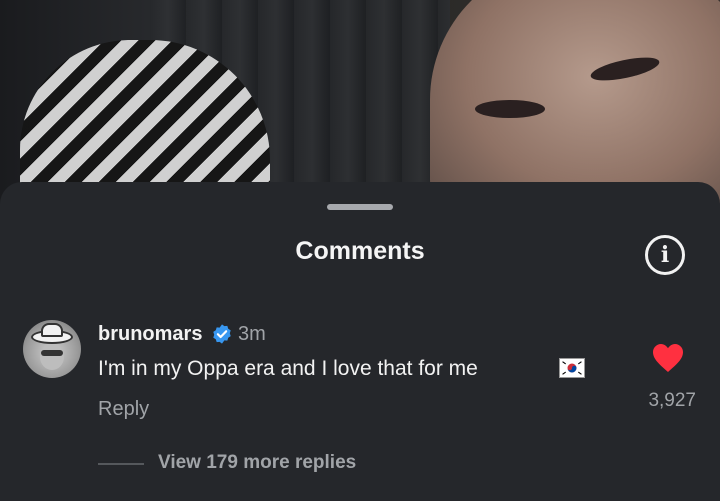 The height and width of the screenshot is (501, 720). Describe the element at coordinates (668, 358) in the screenshot. I see `heart-icon` at that location.